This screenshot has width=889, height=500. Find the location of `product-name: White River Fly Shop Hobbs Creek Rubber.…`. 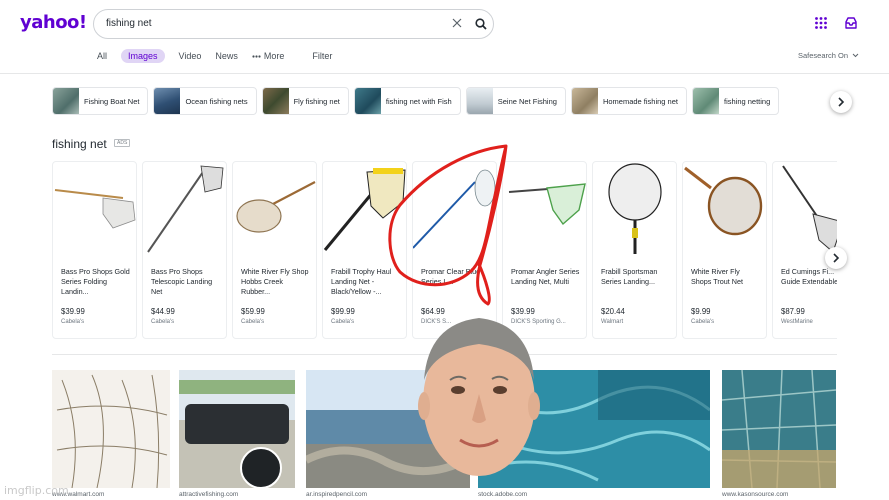

product-name: White River Fly Shop Hobbs Creek Rubber.… is located at coordinates (275, 281).